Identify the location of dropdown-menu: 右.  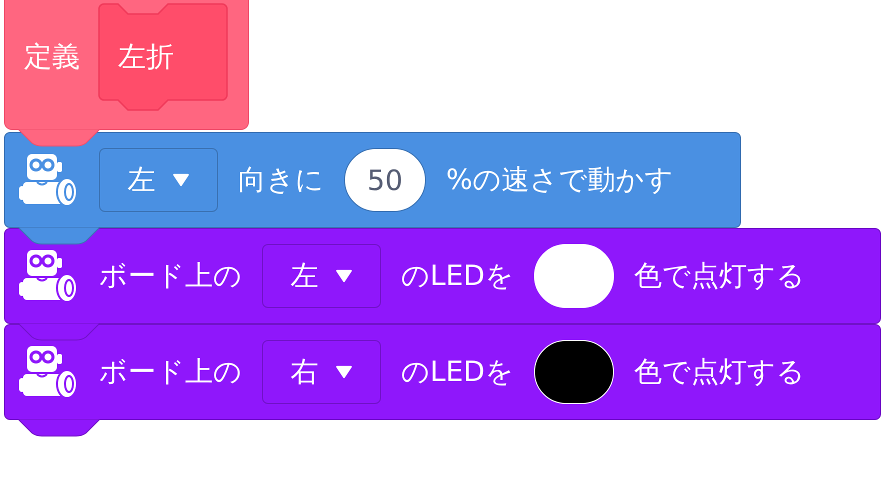
(321, 372).